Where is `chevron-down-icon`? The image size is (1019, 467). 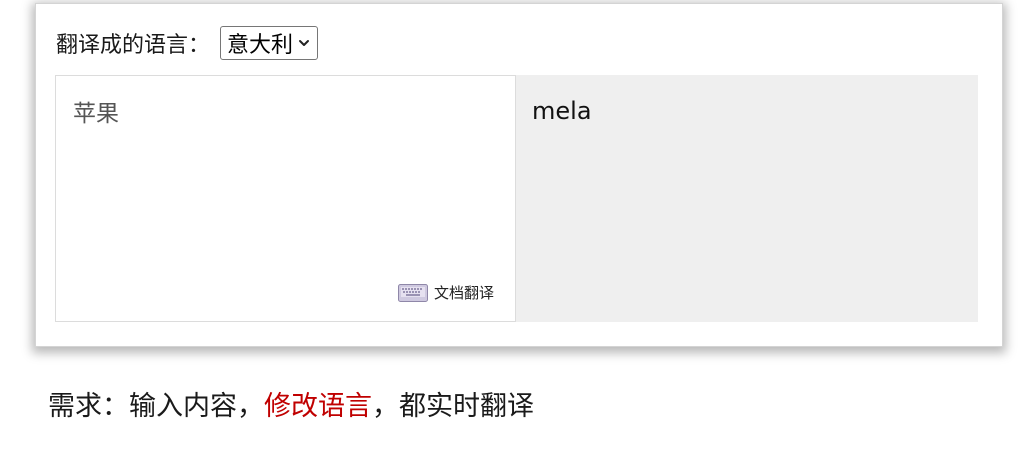
chevron-down-icon is located at coordinates (304, 43).